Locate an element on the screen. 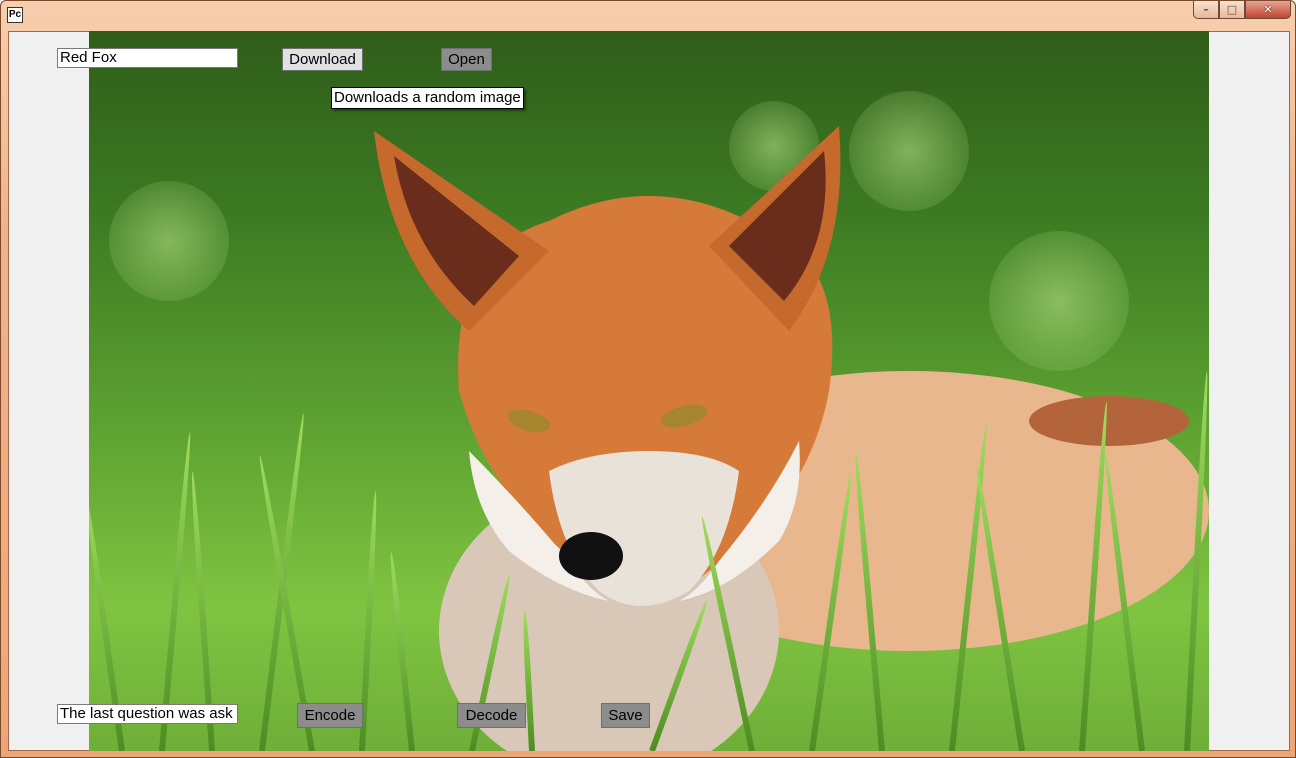 This screenshot has width=1296, height=758. message-input: The last question was ask is located at coordinates (147, 714).